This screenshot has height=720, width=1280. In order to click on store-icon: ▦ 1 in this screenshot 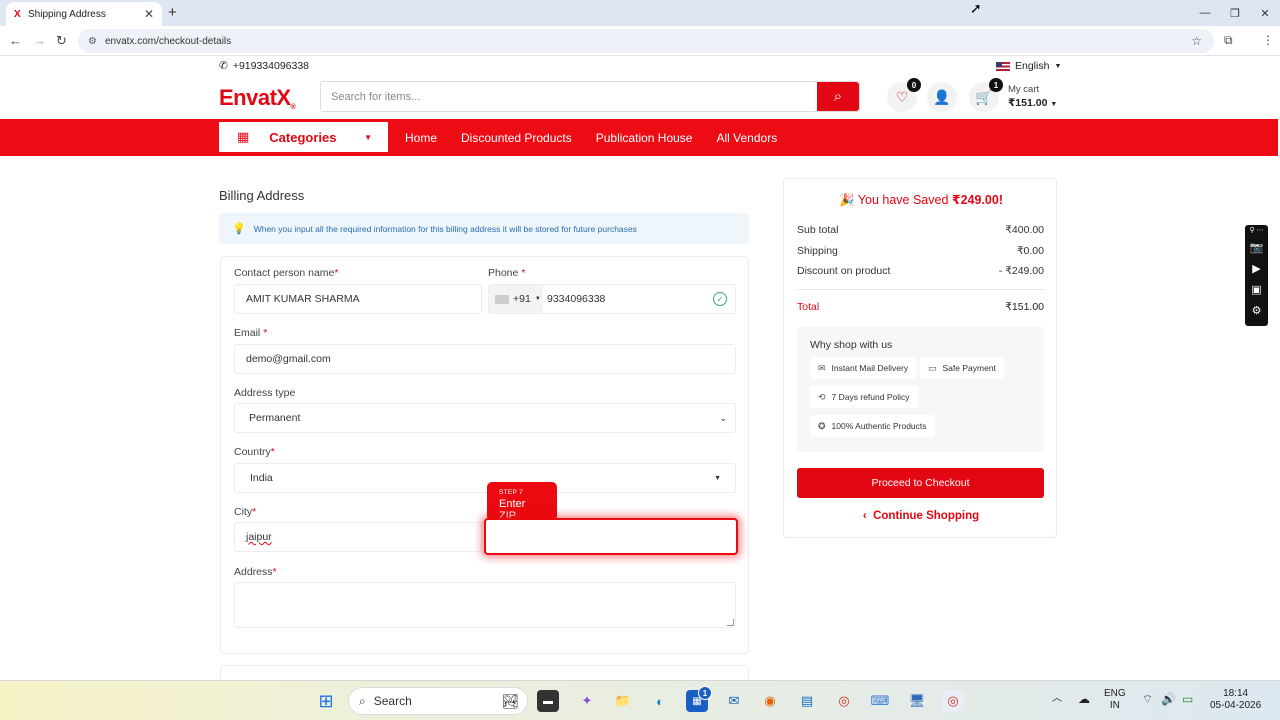, I will do `click(699, 699)`.